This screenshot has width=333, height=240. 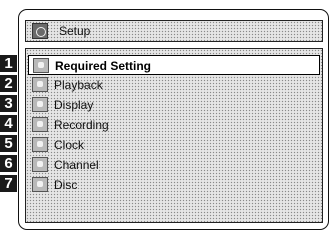 What do you see at coordinates (103, 66) in the screenshot?
I see `menu-item-label: Required Setting` at bounding box center [103, 66].